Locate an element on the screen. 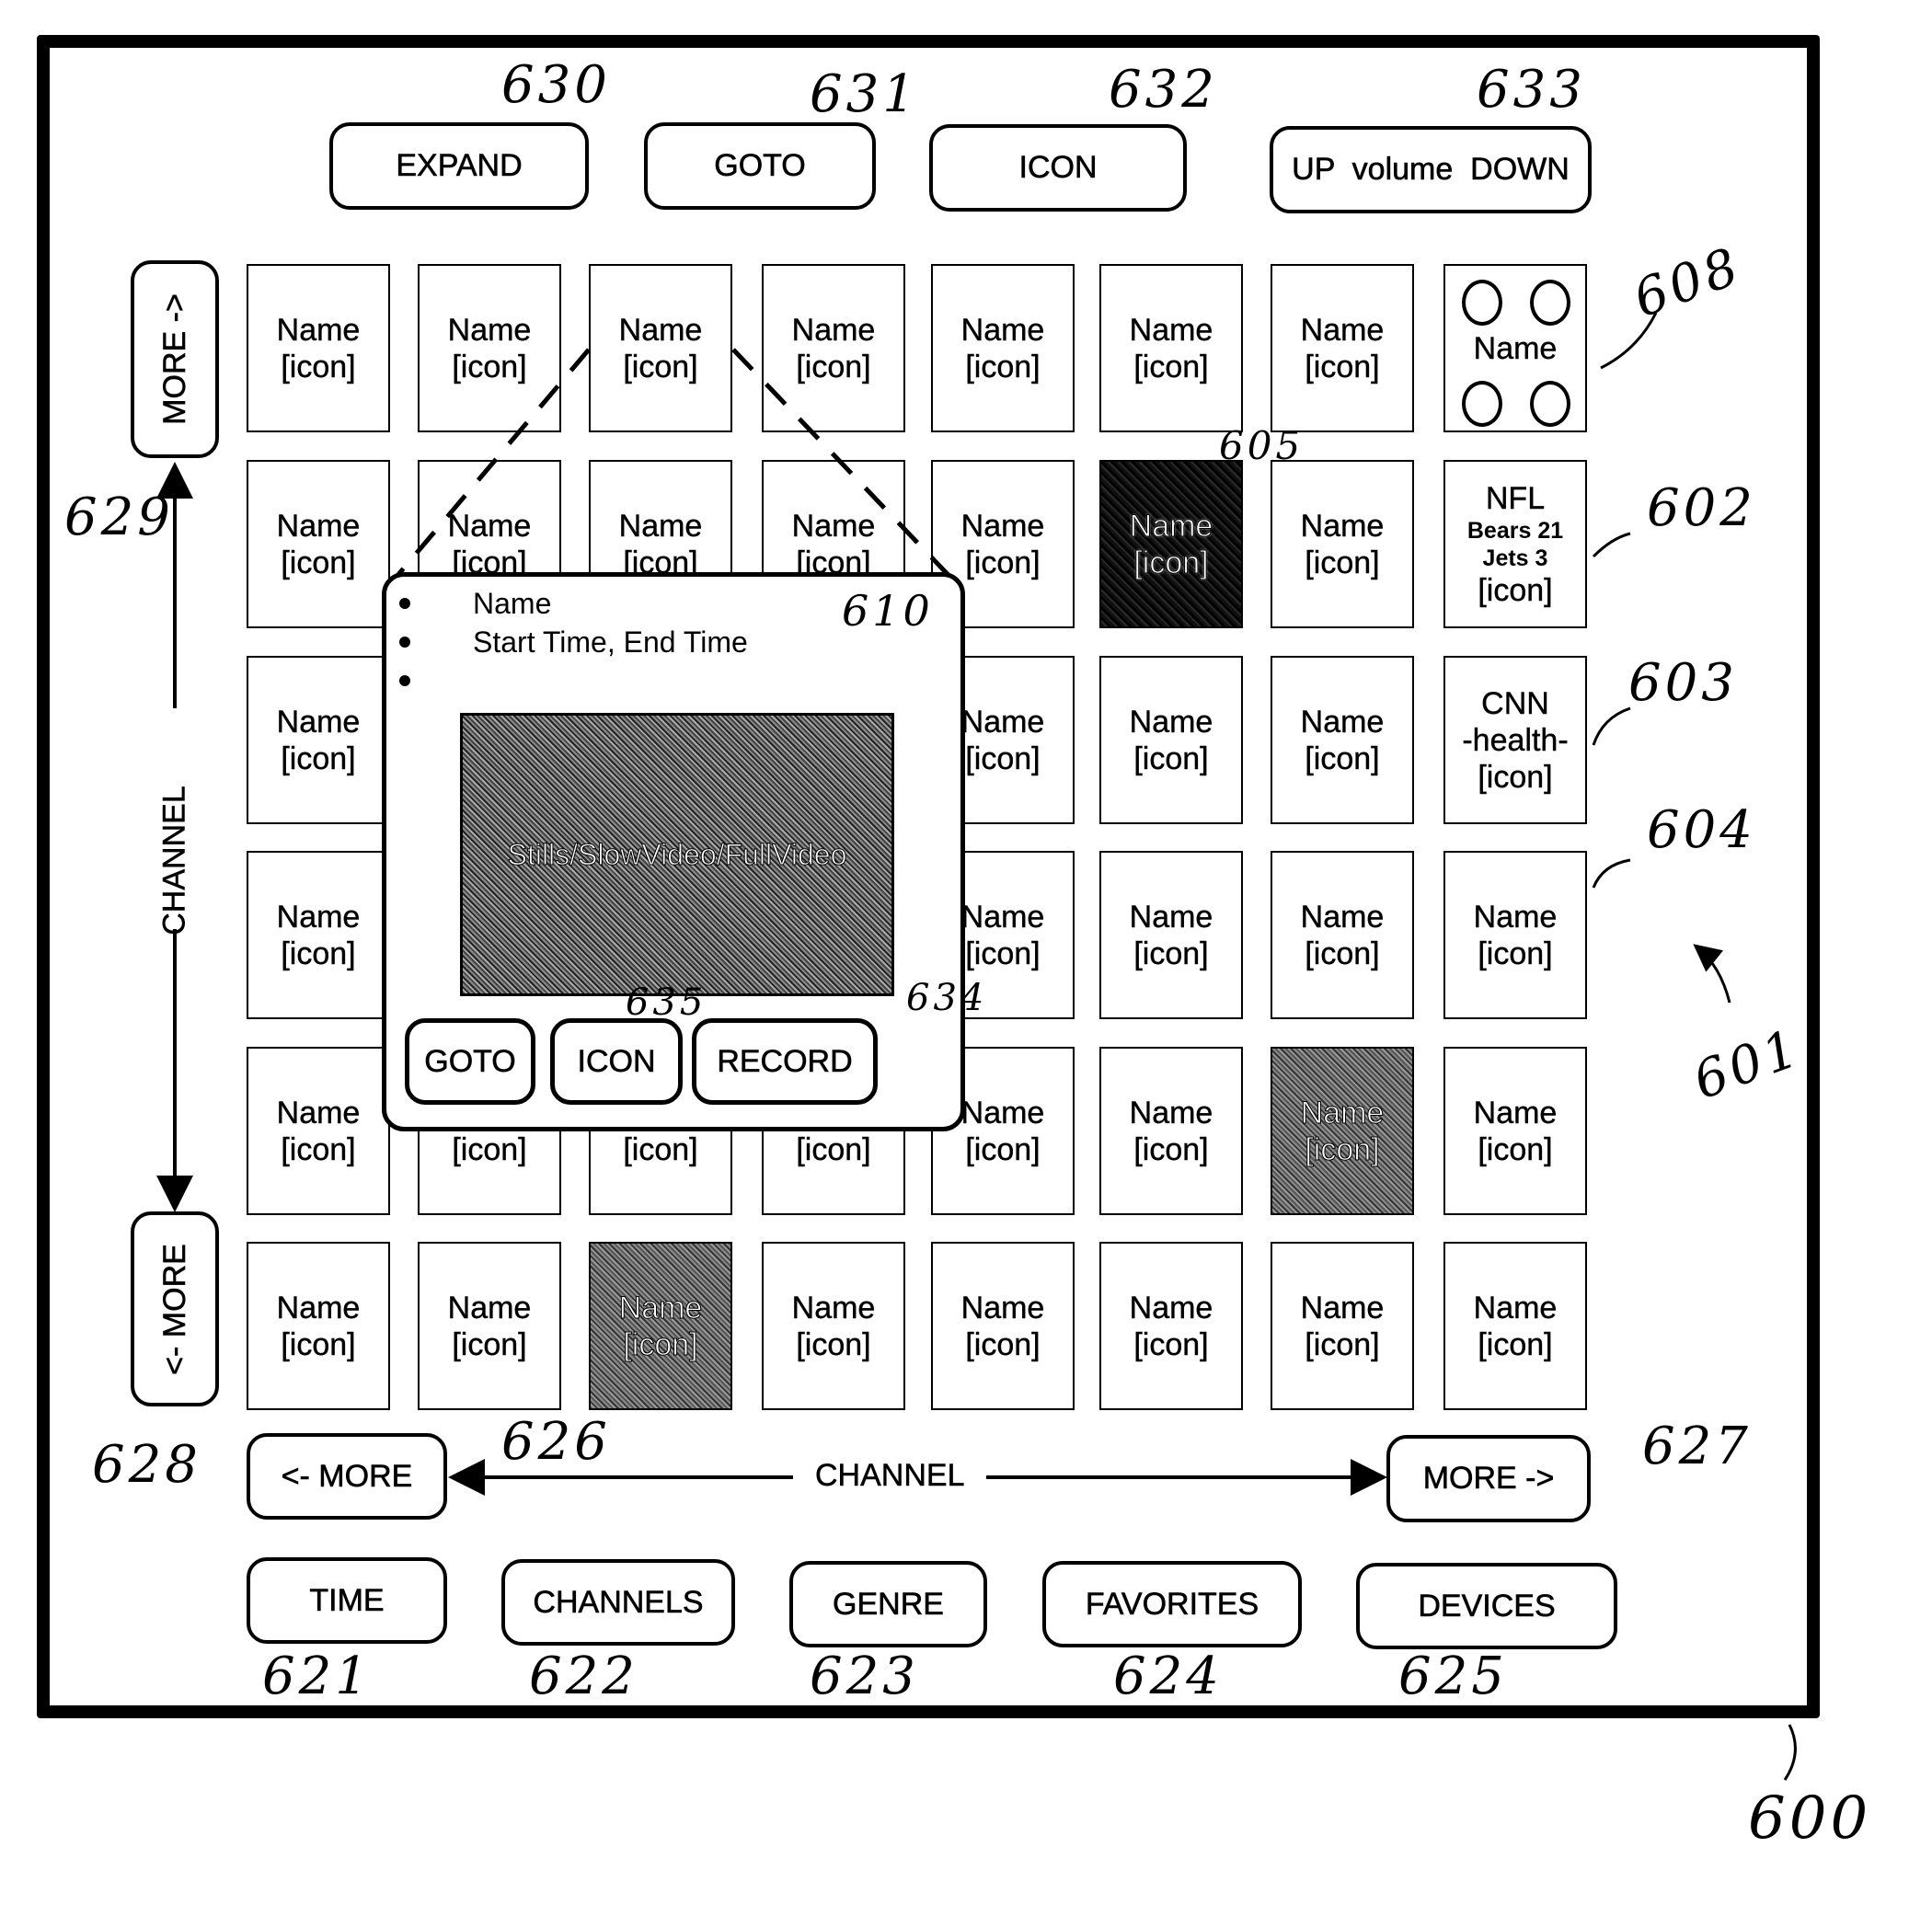 This screenshot has height=1905, width=1932. tab-label: GENRE is located at coordinates (889, 1604).